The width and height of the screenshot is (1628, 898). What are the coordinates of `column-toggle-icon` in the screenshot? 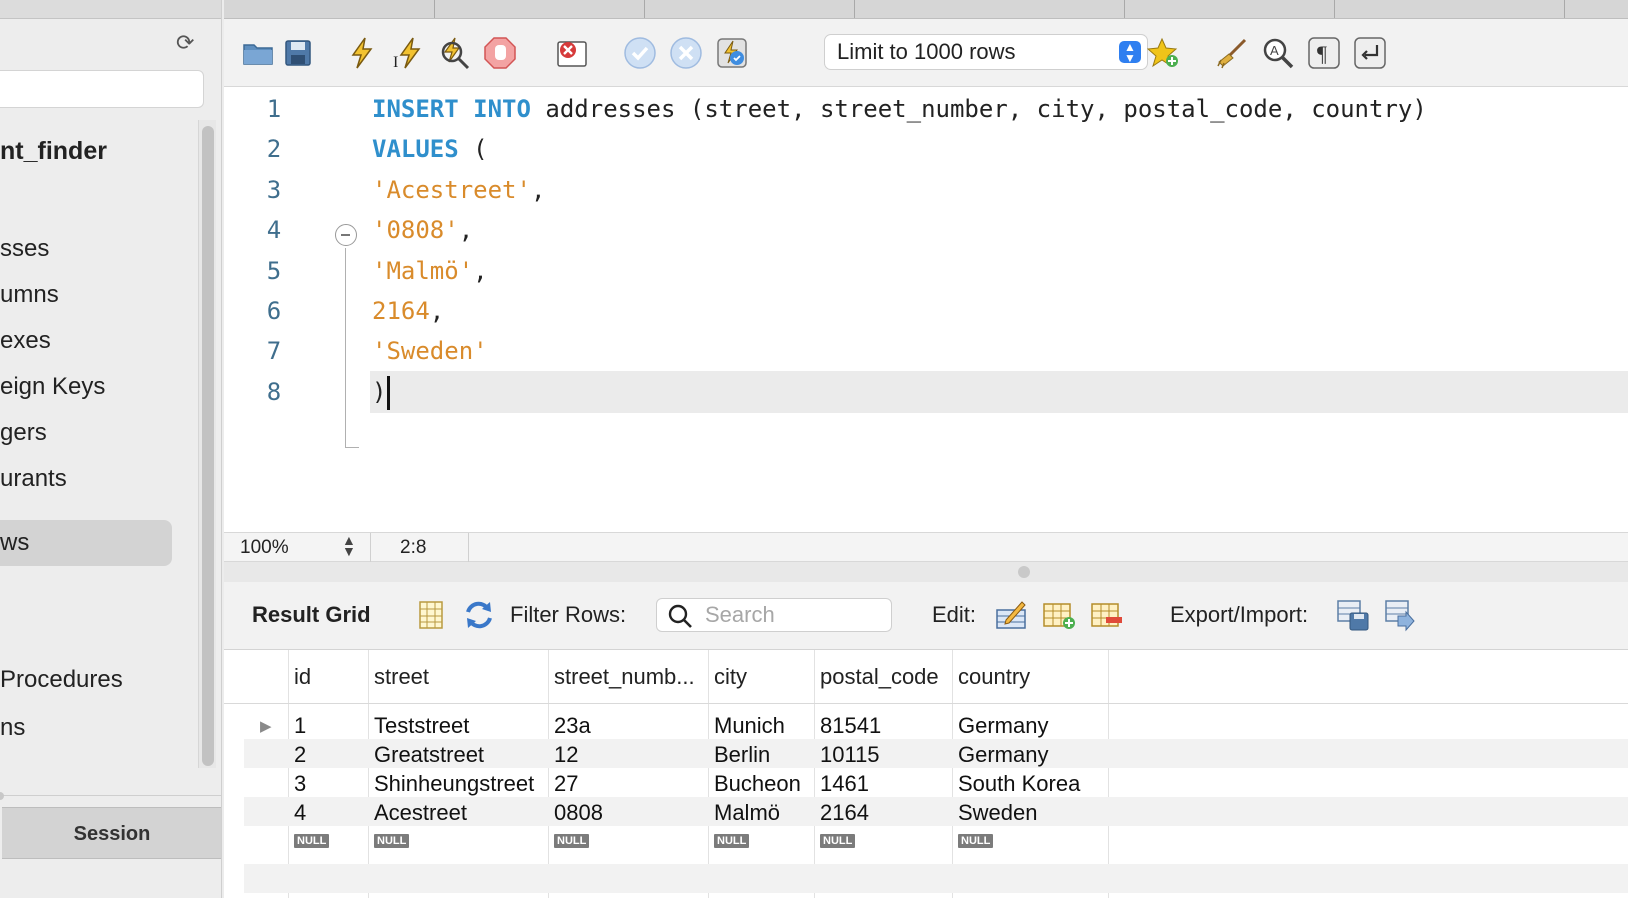 It's located at (431, 615).